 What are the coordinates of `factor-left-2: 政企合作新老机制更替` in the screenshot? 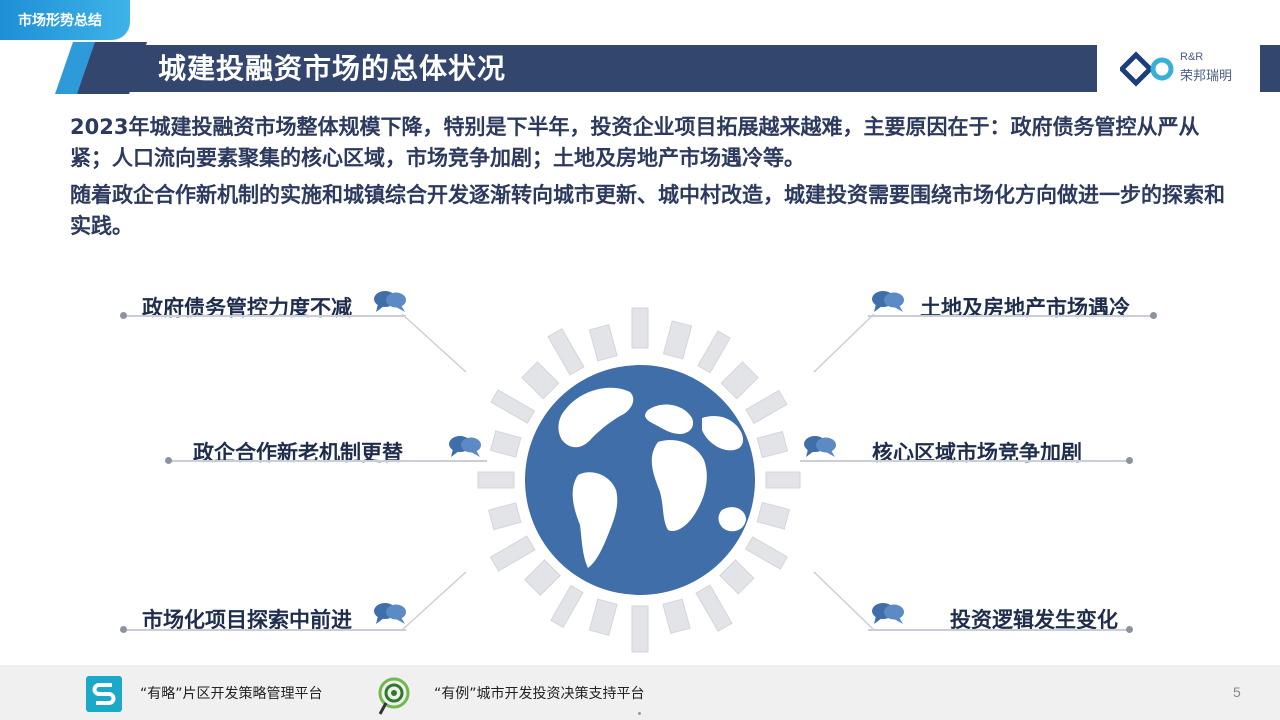 It's located at (326, 453).